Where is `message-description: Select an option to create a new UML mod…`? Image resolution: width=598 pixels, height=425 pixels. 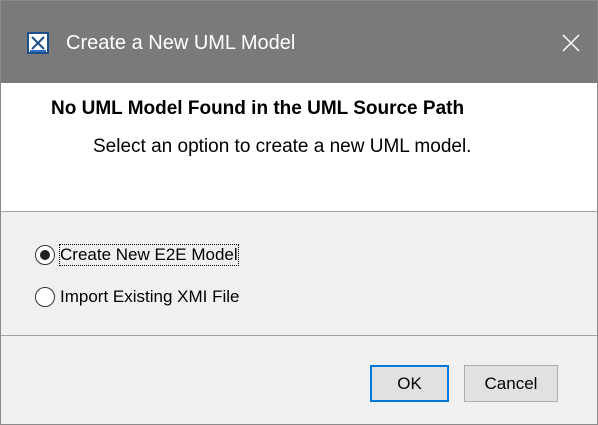
message-description: Select an option to create a new UML mod… is located at coordinates (282, 146).